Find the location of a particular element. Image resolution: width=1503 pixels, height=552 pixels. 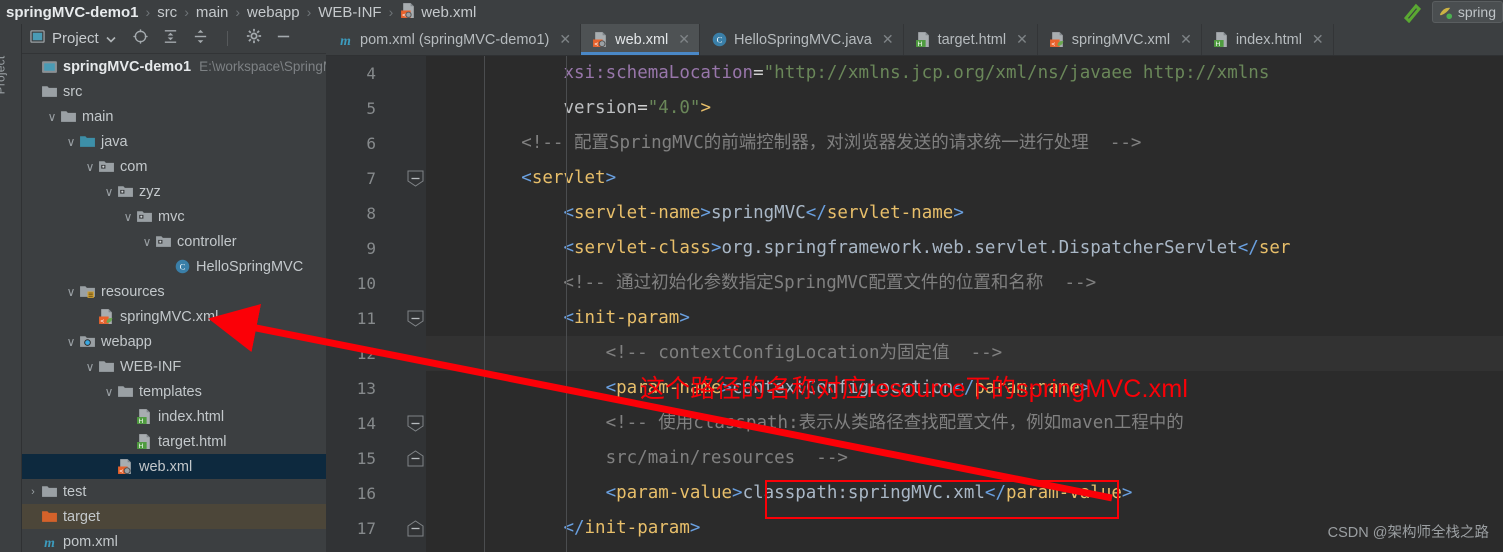

code-token: </ is located at coordinates (816, 213).